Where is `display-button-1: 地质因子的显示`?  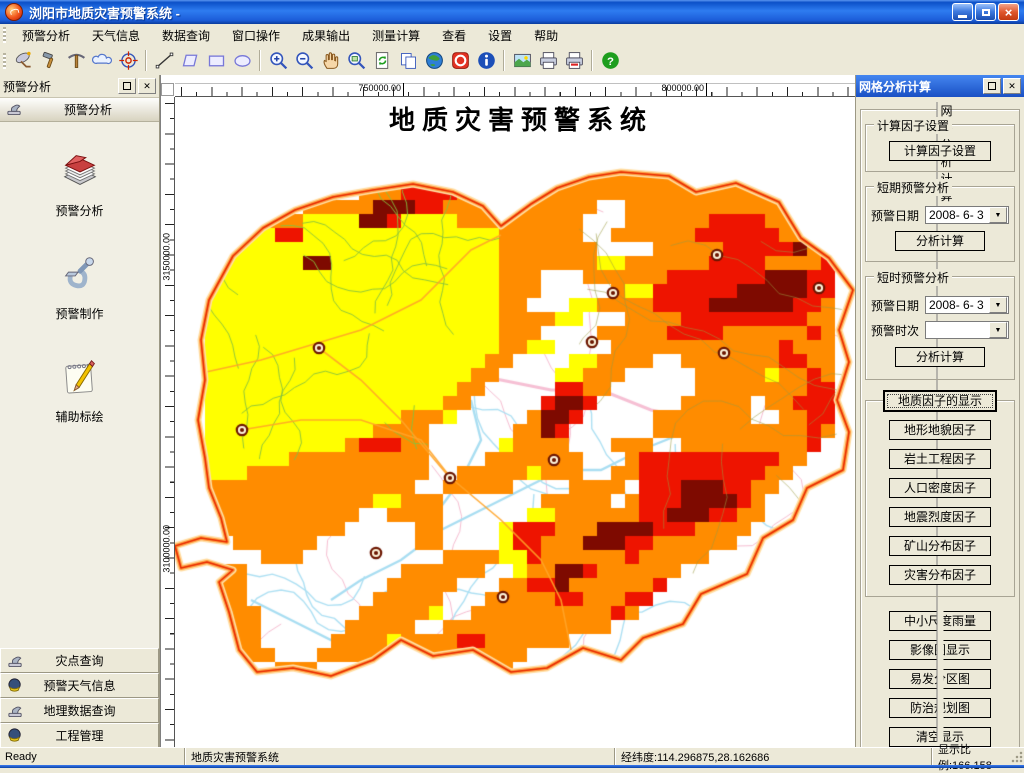
display-button-1: 地质因子的显示 is located at coordinates (940, 401).